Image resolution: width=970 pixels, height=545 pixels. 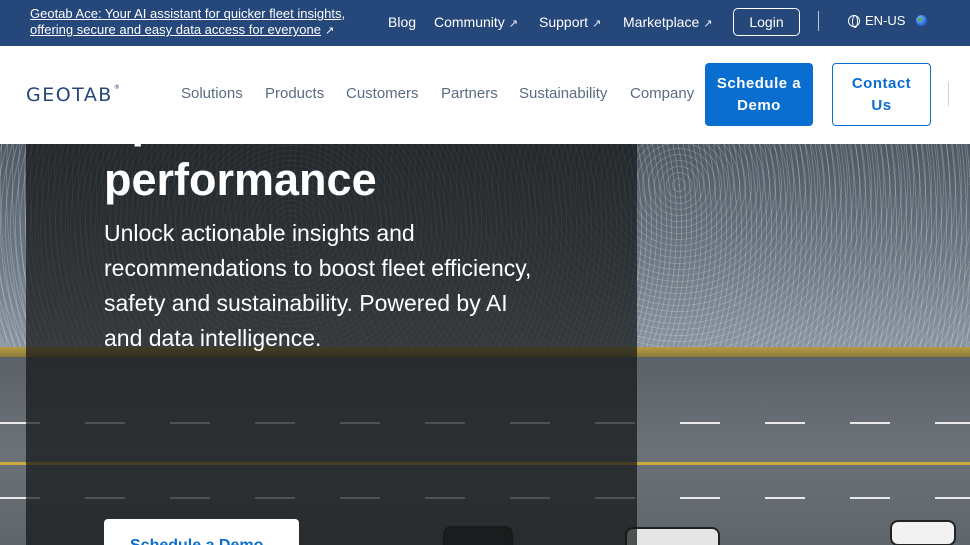 What do you see at coordinates (662, 93) in the screenshot?
I see `nav-item-company: Company` at bounding box center [662, 93].